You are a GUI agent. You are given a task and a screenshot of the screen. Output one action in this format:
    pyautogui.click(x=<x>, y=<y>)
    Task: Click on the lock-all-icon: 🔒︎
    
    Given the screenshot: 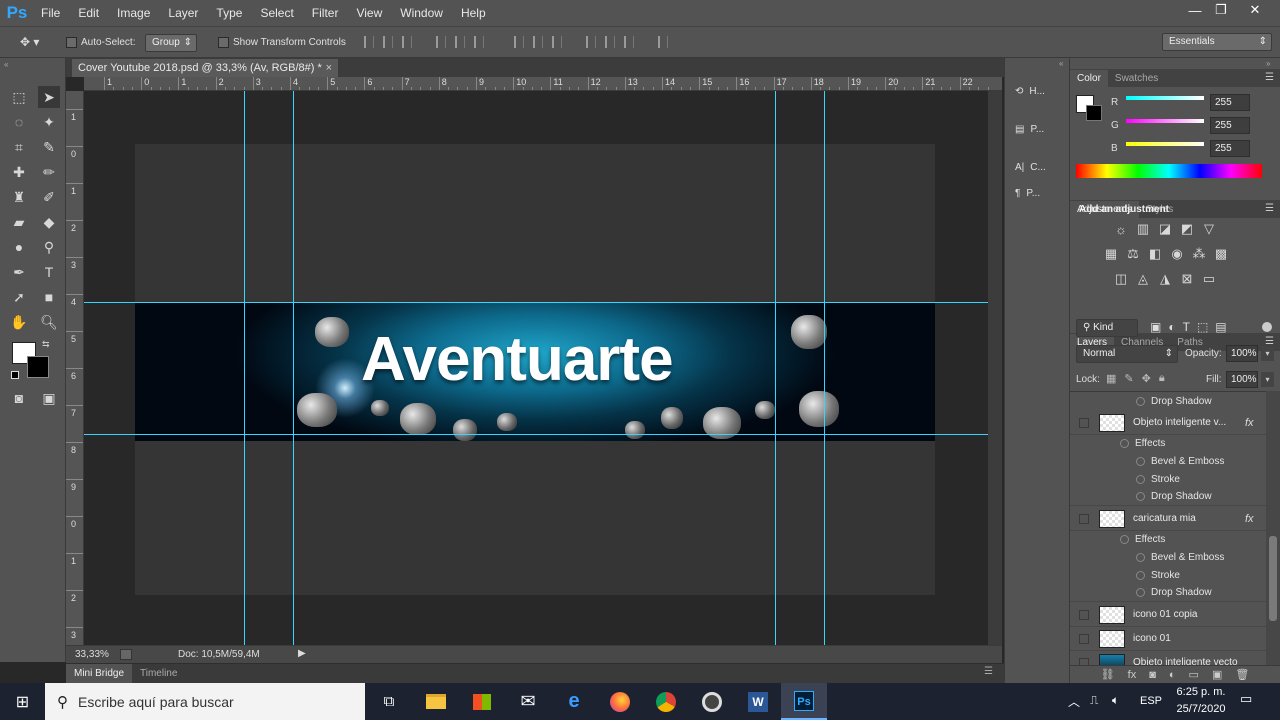 What is the action you would take?
    pyautogui.click(x=1162, y=378)
    